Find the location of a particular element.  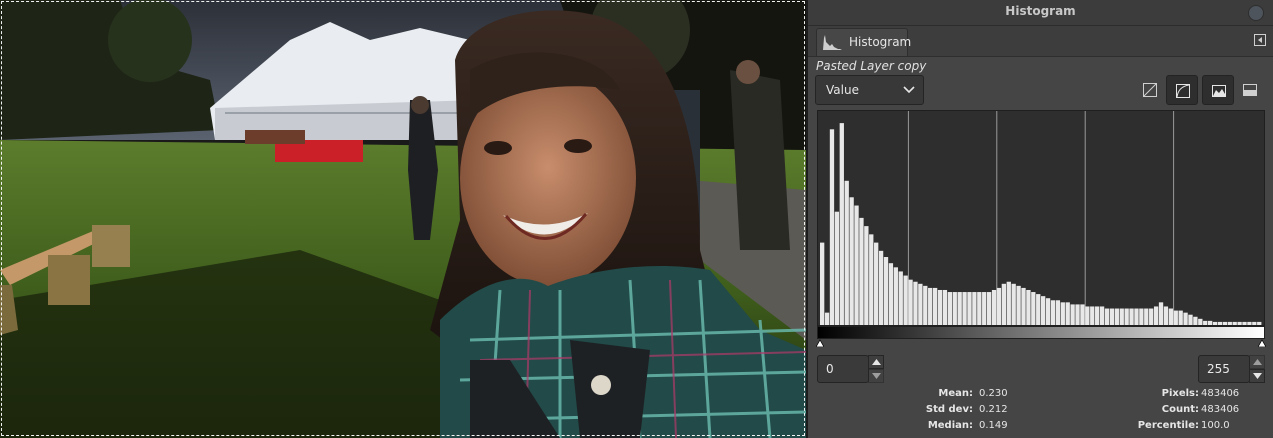

channel-value: Value is located at coordinates (842, 90).